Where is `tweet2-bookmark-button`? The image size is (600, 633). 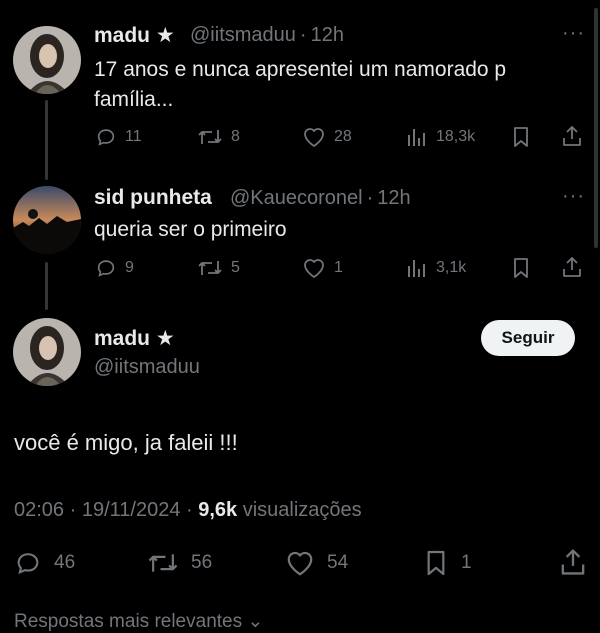
tweet2-bookmark-button is located at coordinates (521, 268).